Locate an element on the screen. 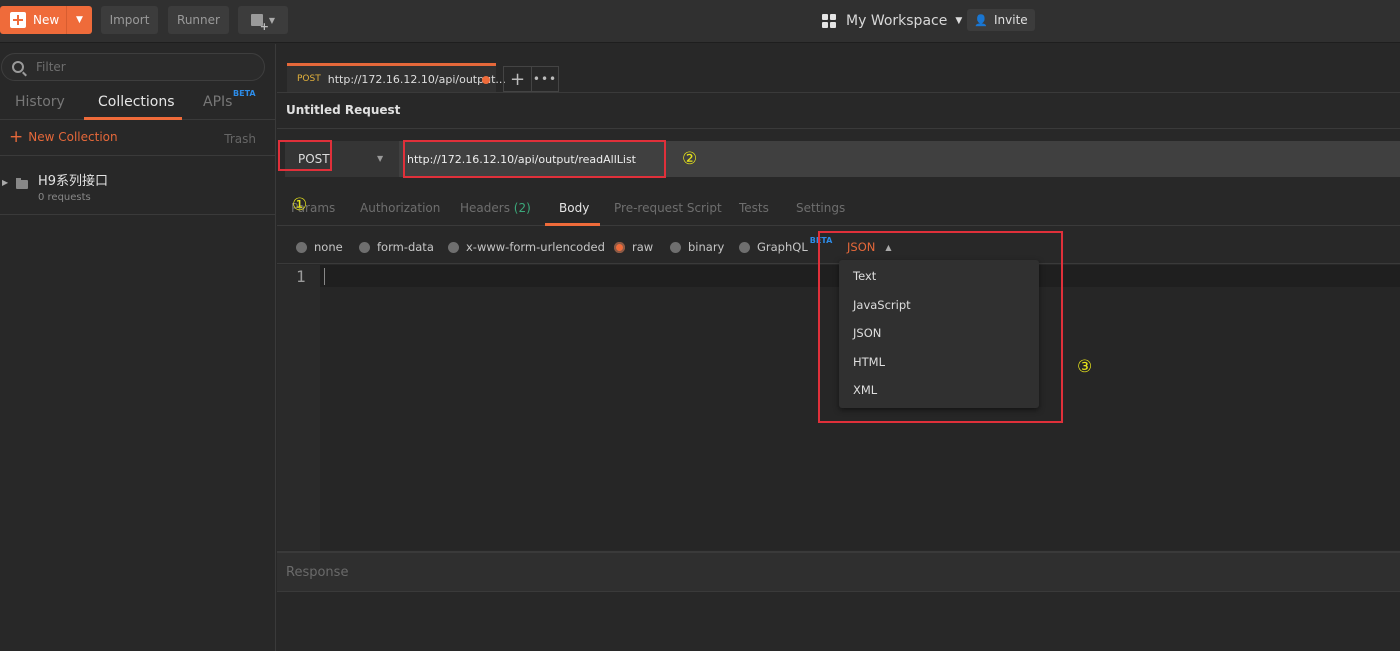 This screenshot has width=1400, height=651. menu-item-json: JSON is located at coordinates (867, 333).